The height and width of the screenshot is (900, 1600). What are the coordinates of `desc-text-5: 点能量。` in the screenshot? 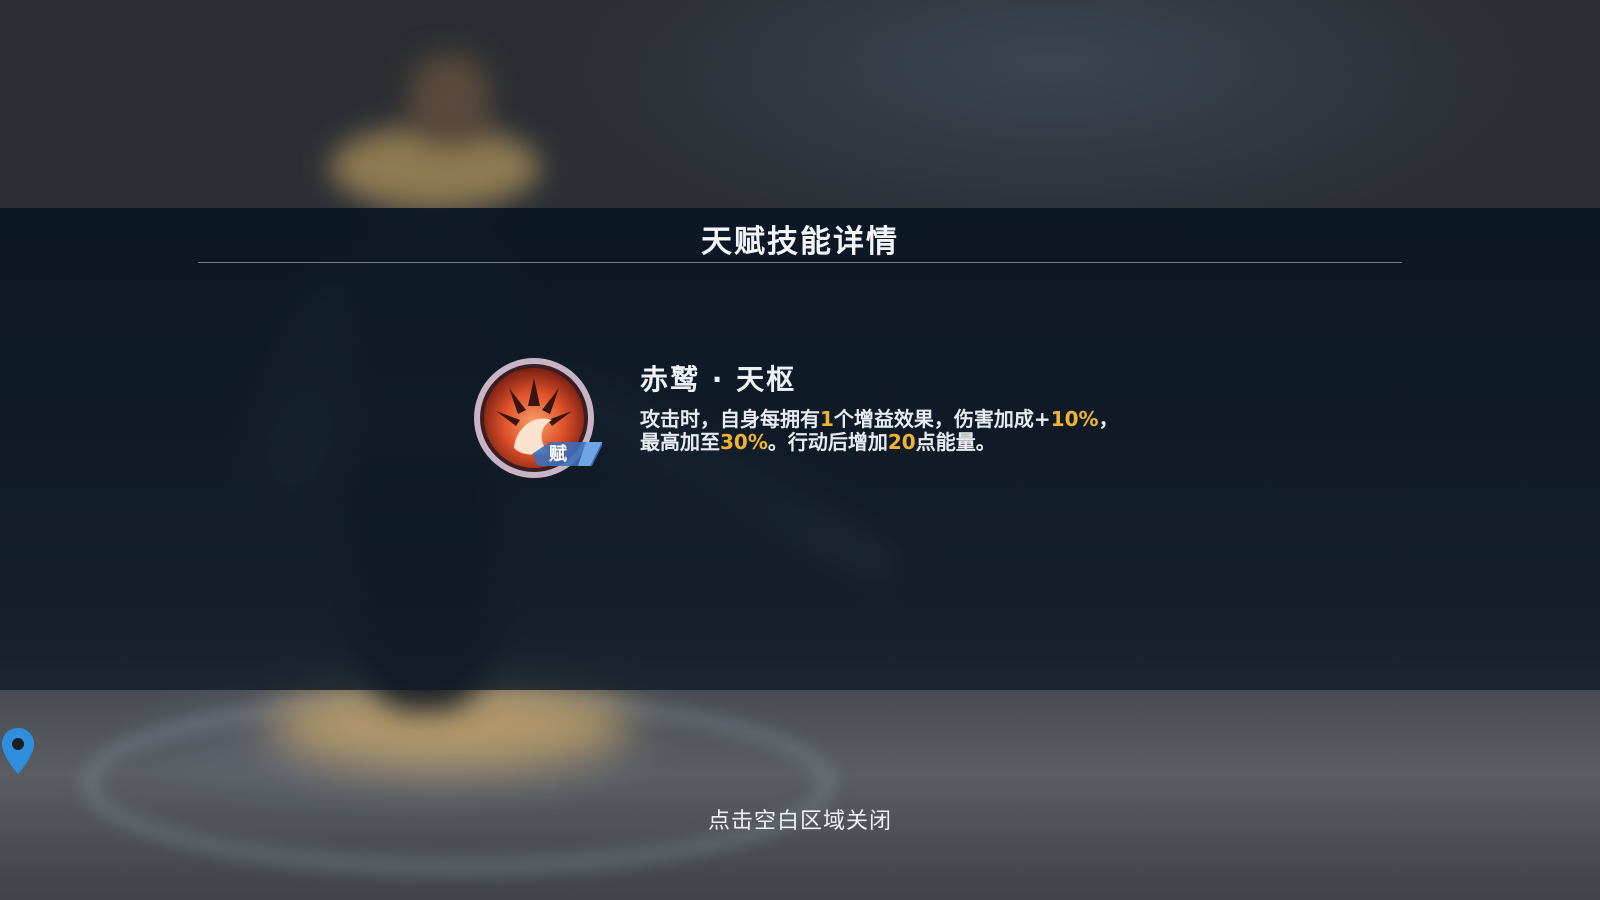 It's located at (955, 442).